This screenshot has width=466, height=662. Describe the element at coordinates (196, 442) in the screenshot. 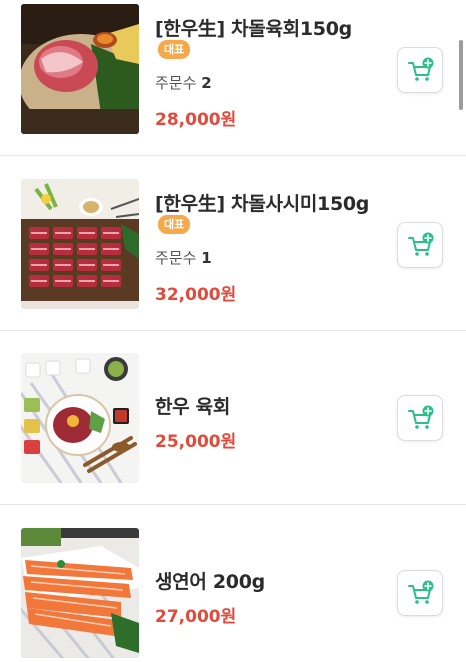

I see `product-price: 25,000원` at that location.